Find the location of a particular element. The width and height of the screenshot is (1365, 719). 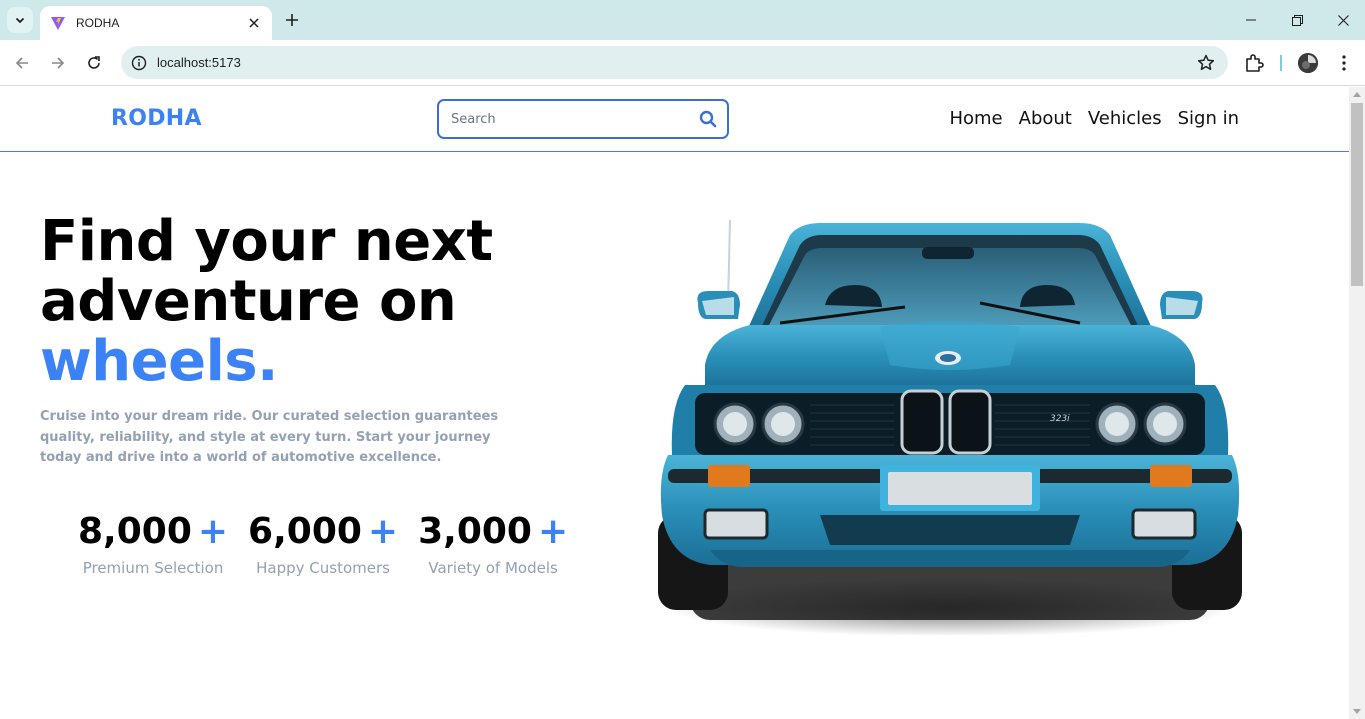

chevron-down-icon is located at coordinates (20, 20).